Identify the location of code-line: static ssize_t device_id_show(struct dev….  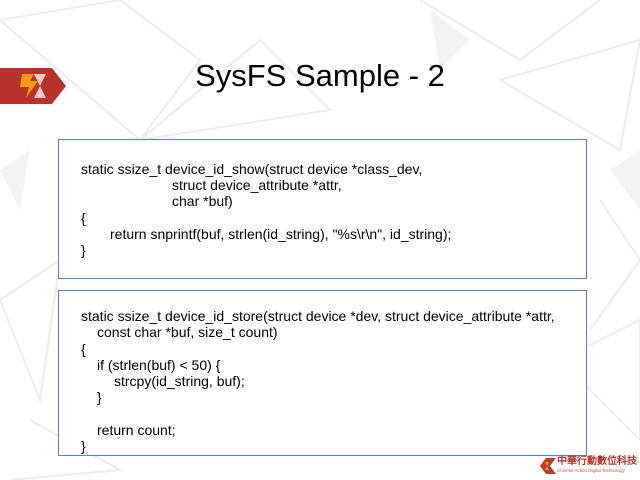
(252, 169).